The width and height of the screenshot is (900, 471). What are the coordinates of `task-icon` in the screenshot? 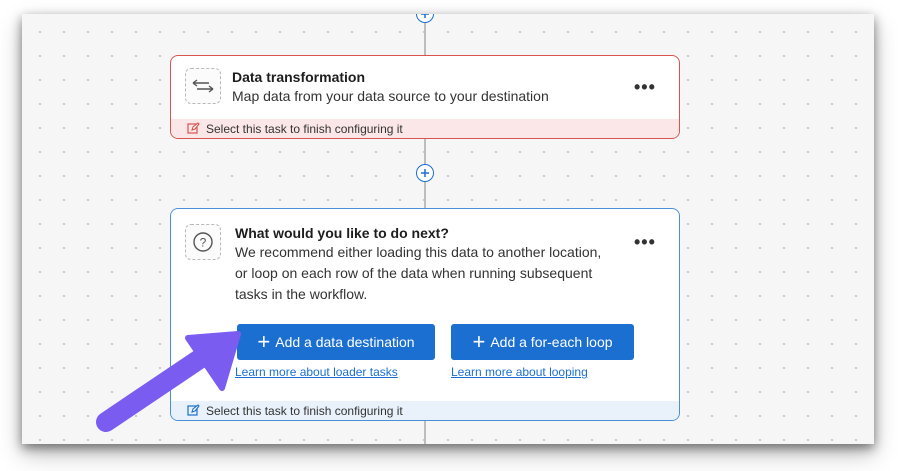 It's located at (203, 86).